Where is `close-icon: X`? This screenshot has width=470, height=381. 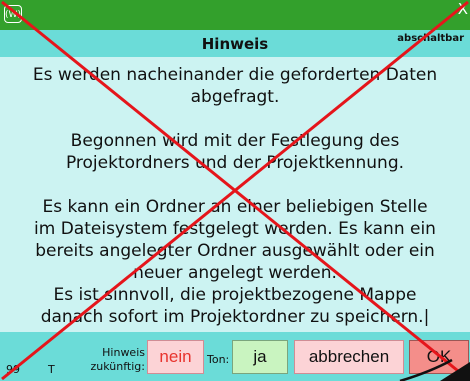
close-icon: X is located at coordinates (463, 9).